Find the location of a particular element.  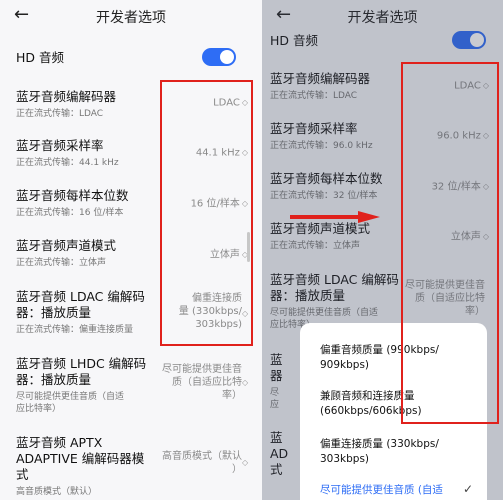

lhdc-value: 尽可能提供更佳音 质（自适应比特 率） is located at coordinates (202, 382).